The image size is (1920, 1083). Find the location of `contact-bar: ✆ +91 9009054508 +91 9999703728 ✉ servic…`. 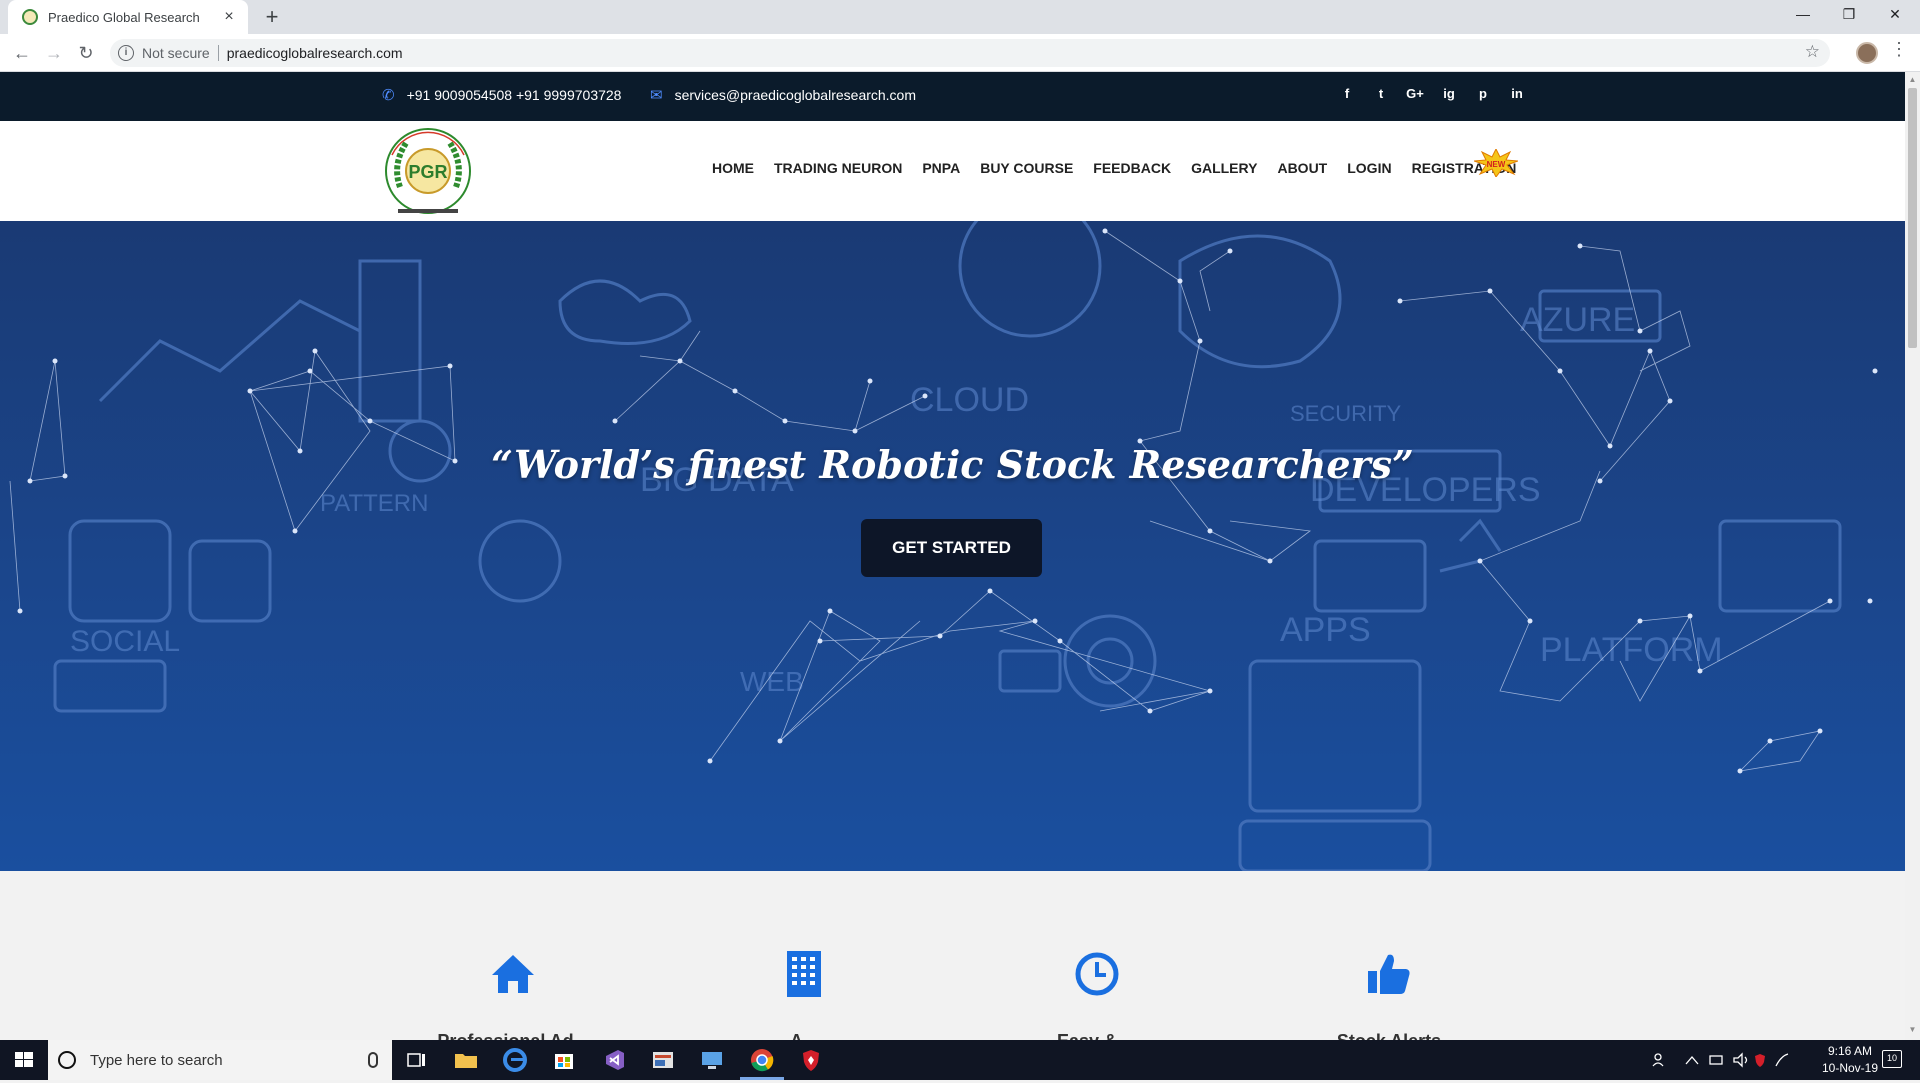

contact-bar: ✆ +91 9009054508 +91 9999703728 ✉ servic… is located at coordinates (952, 96).